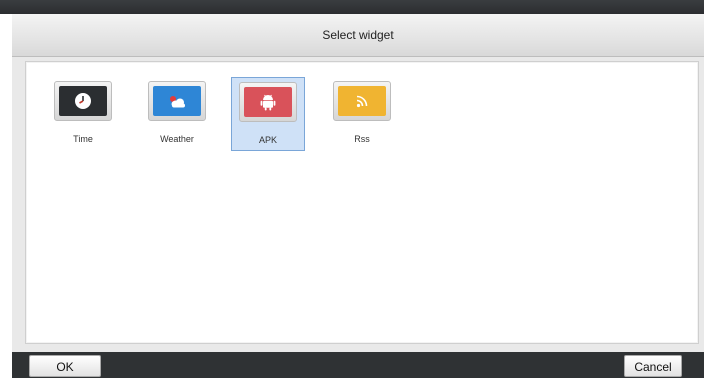 Image resolution: width=704 pixels, height=378 pixels. I want to click on background-window, so click(352, 7).